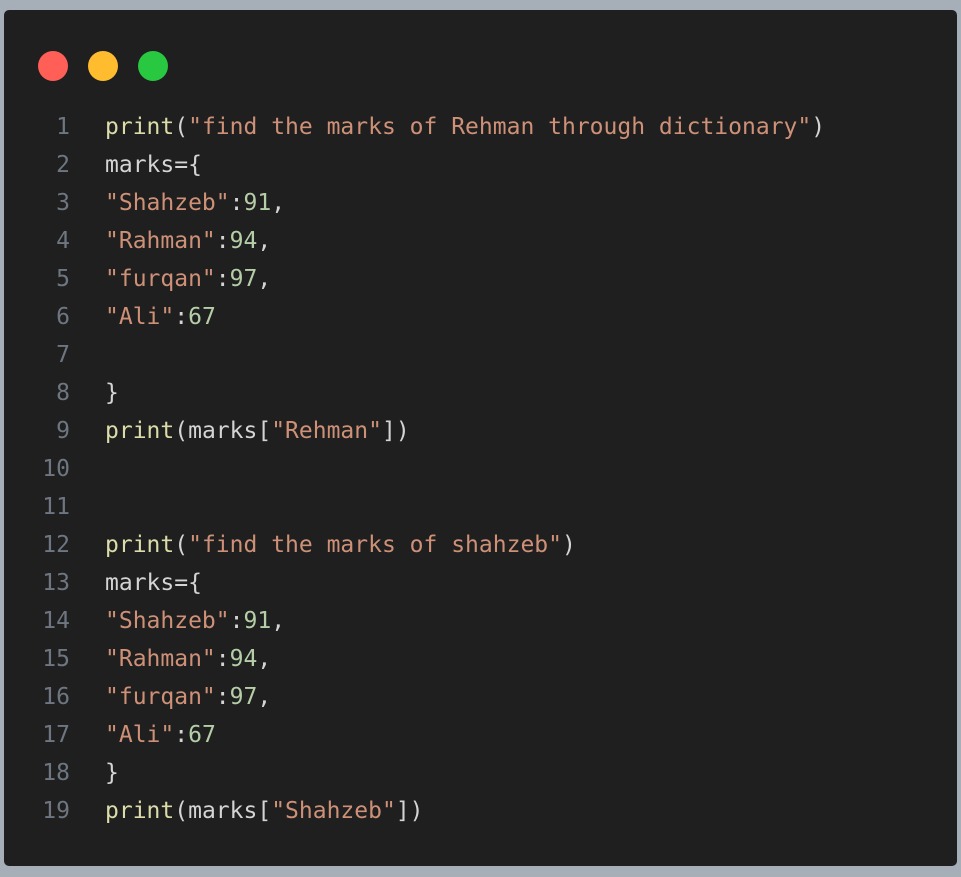  I want to click on code-line: 19 print(marks["Shahzeb"]), so click(414, 811).